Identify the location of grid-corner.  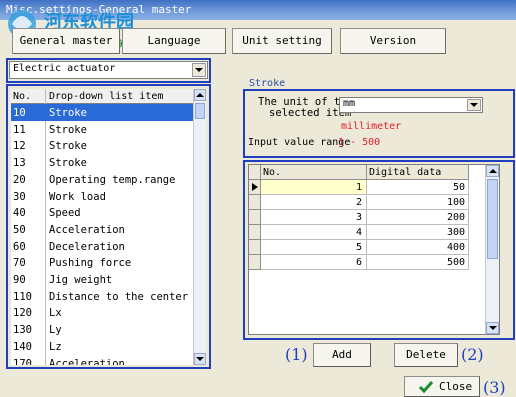
(255, 172).